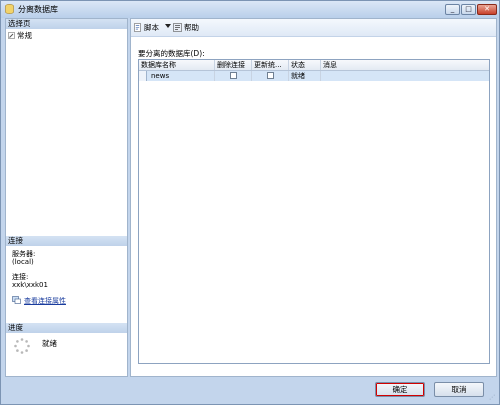 Image resolution: width=500 pixels, height=405 pixels. Describe the element at coordinates (49, 343) in the screenshot. I see `progress-status: 就绪` at that location.